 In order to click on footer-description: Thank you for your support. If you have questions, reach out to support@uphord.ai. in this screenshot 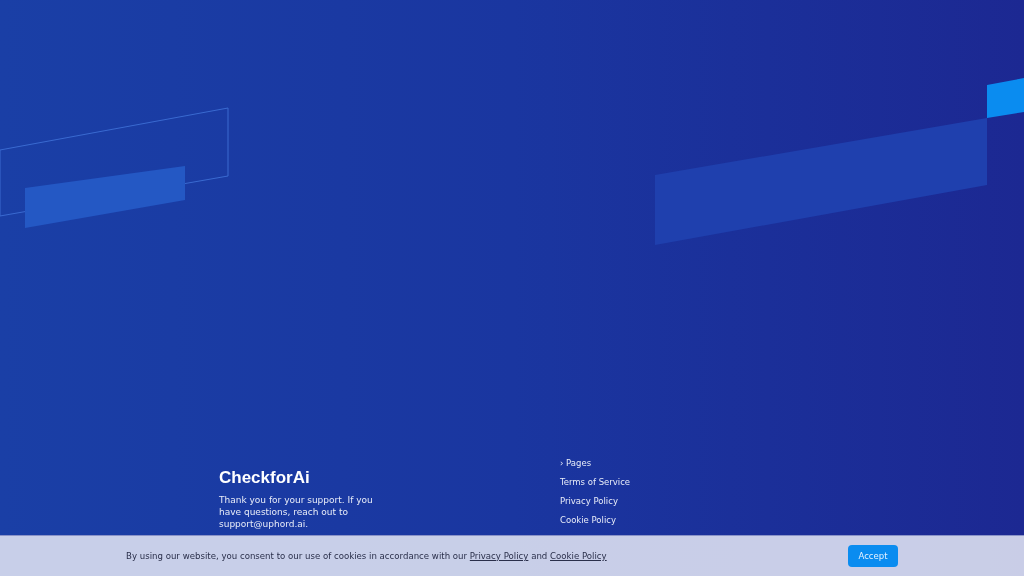, I will do `click(296, 512)`.